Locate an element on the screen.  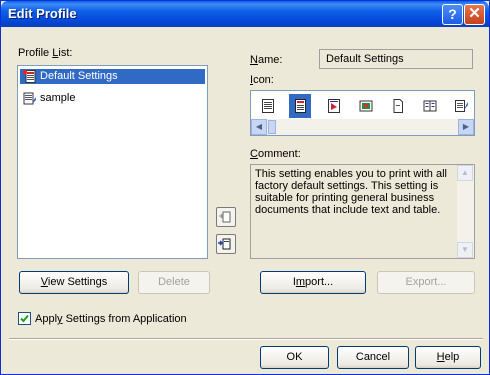
image-icon is located at coordinates (366, 106).